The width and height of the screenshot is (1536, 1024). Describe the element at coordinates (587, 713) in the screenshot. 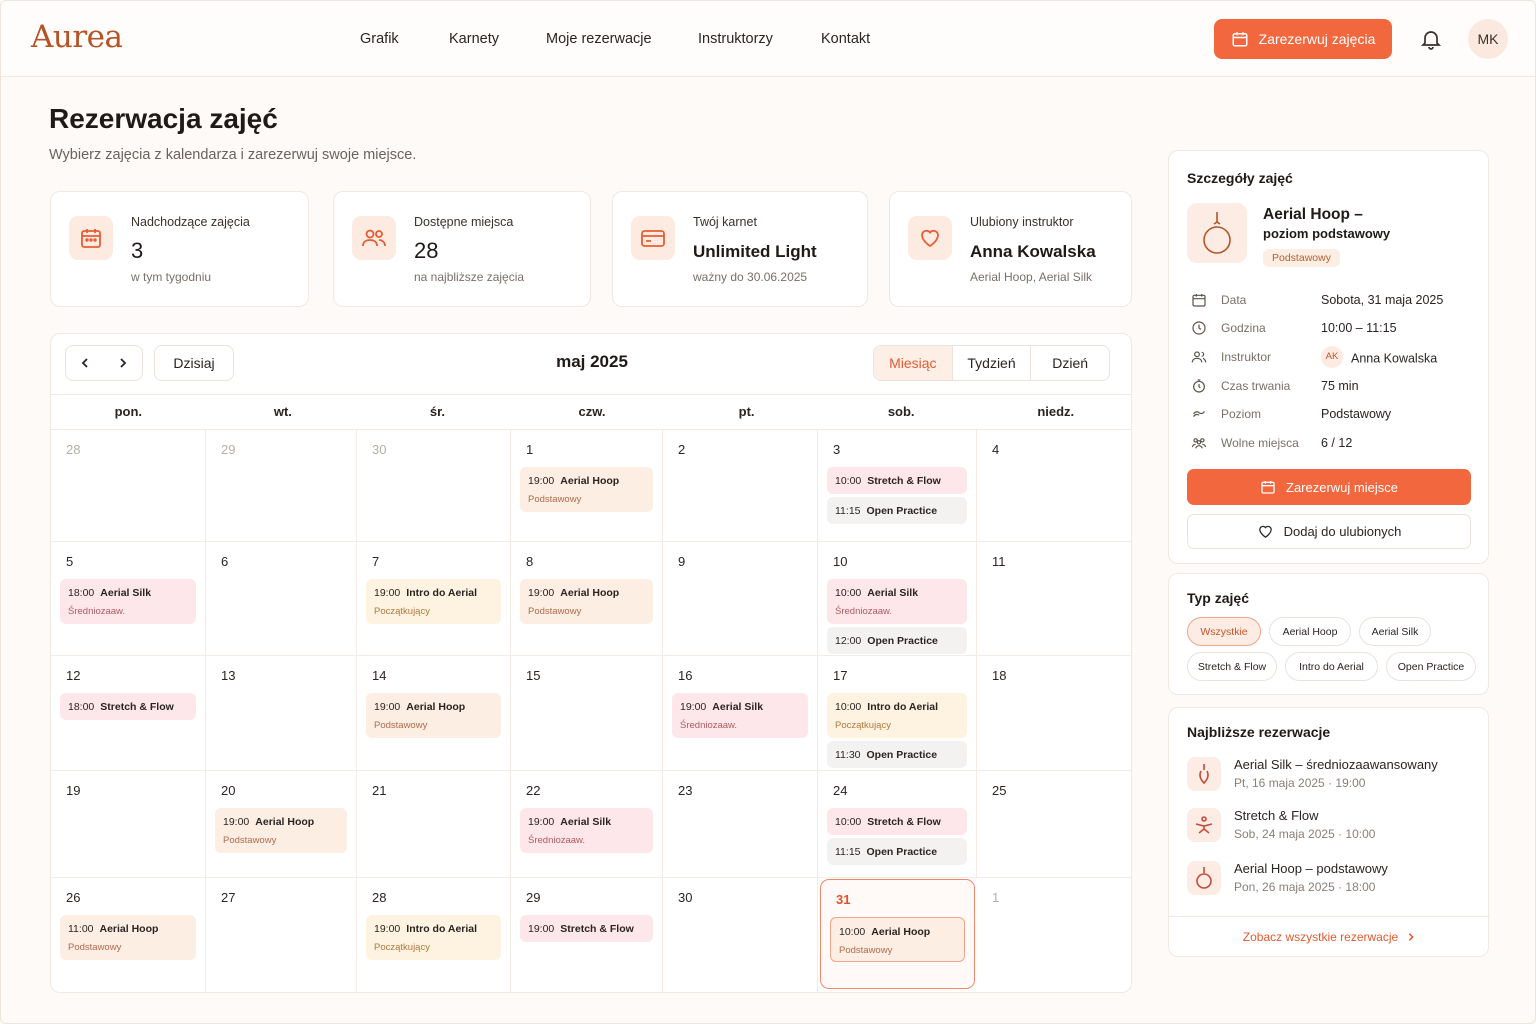

I see `calendar-day-cell: 15` at that location.